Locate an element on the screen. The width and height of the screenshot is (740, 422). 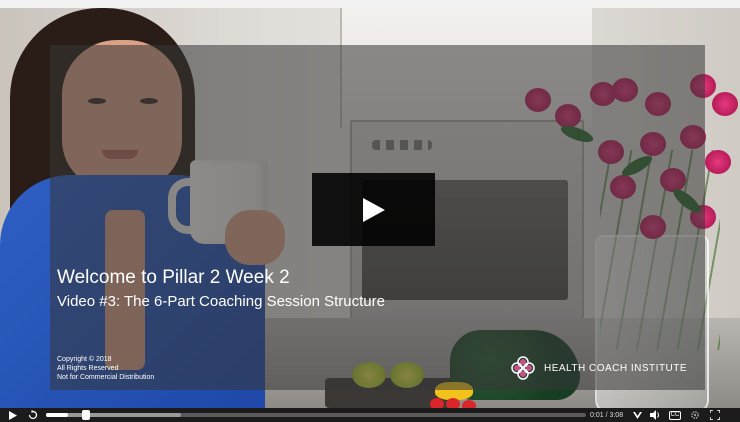
settings-icon is located at coordinates (695, 415).